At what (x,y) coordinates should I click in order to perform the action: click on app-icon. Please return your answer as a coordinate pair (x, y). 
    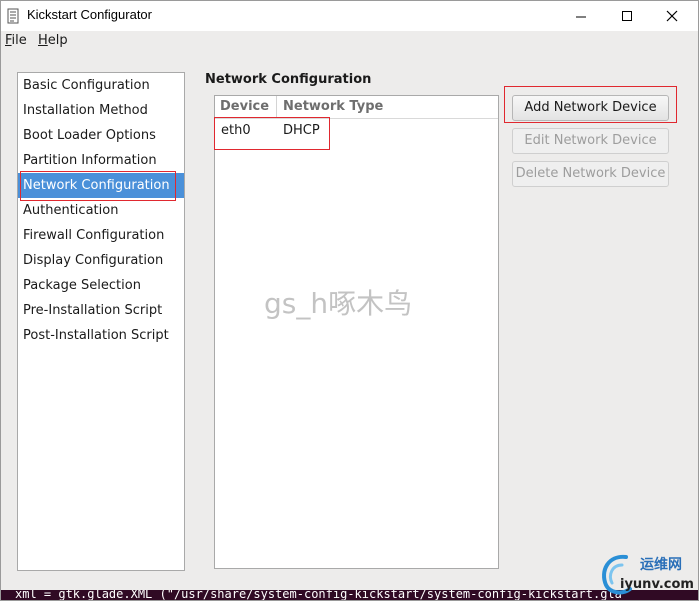
    Looking at the image, I should click on (13, 16).